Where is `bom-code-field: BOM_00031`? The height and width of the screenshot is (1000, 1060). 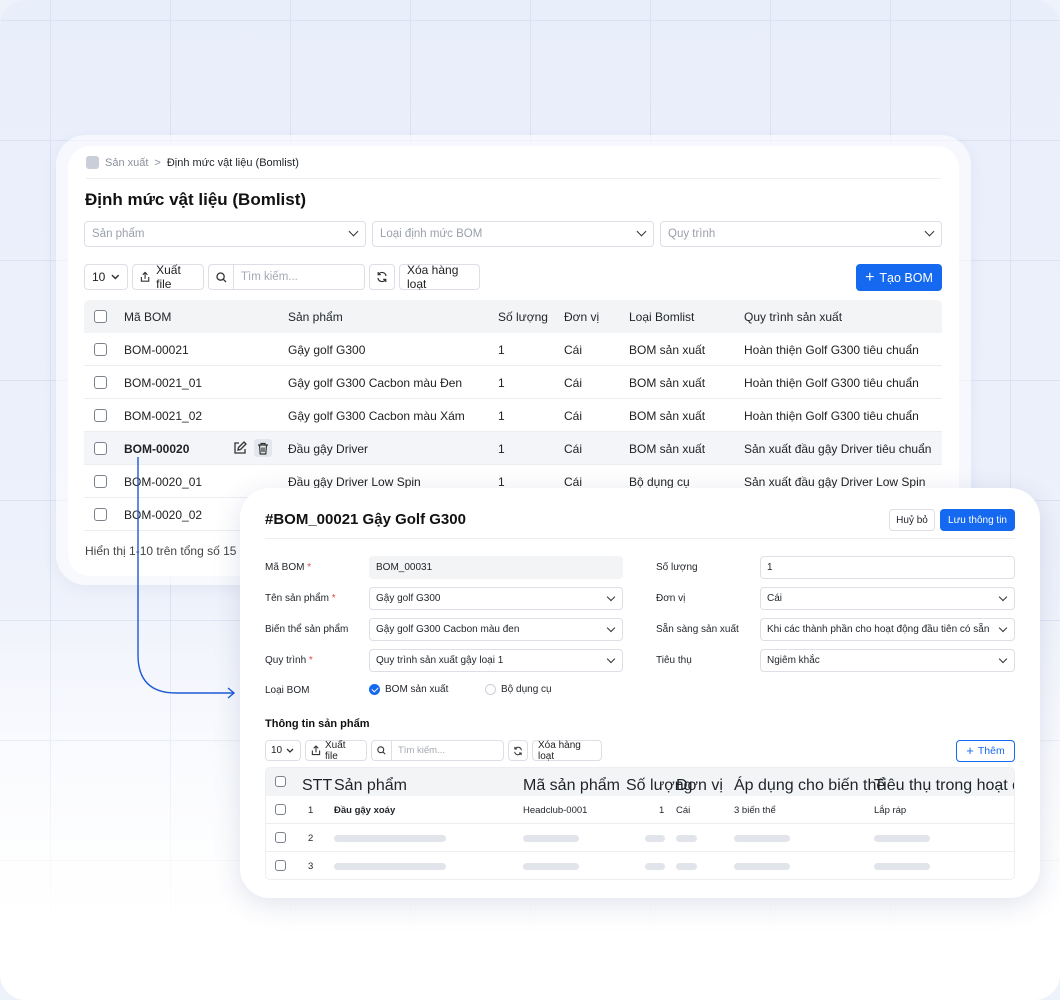
bom-code-field: BOM_00031 is located at coordinates (496, 567).